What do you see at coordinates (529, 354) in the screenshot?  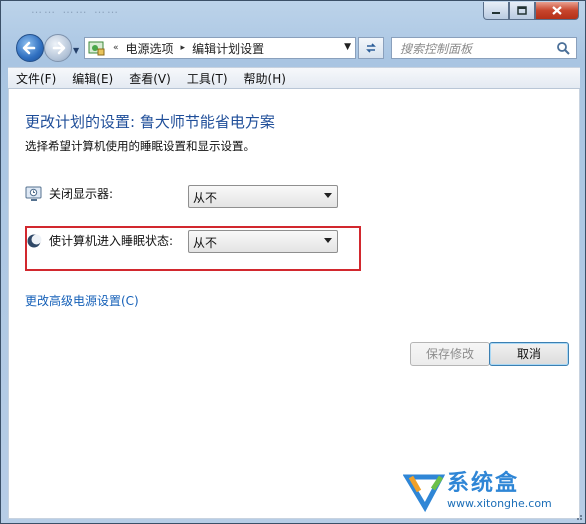 I see `cancel-button: 取消` at bounding box center [529, 354].